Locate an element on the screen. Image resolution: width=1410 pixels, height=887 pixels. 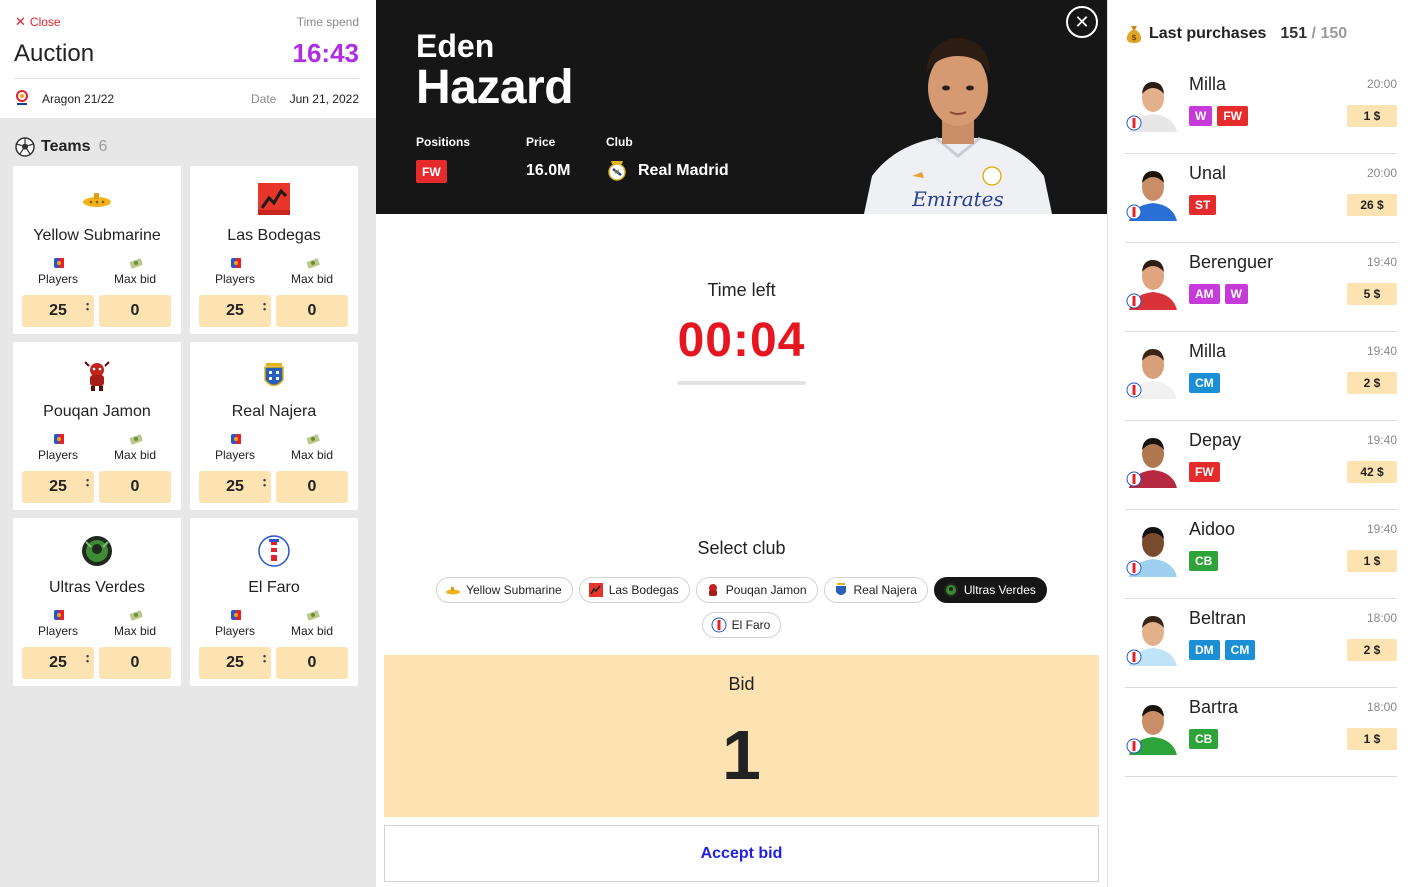
purchase-row: Aidoo 19:40 CB 1 $ is located at coordinates (1261, 554).